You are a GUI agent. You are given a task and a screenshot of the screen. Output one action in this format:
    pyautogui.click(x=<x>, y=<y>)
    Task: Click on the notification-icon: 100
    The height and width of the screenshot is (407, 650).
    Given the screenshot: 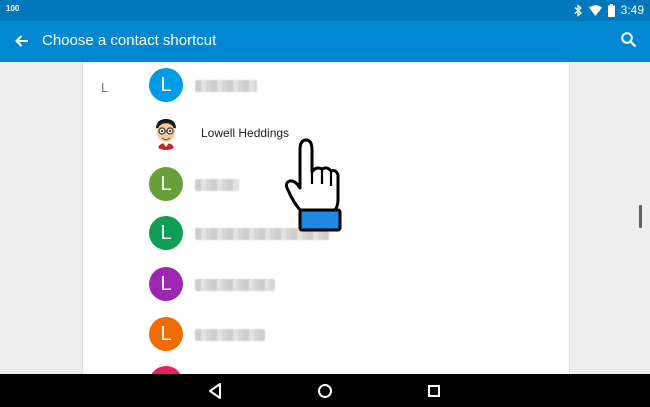 What is the action you would take?
    pyautogui.click(x=13, y=8)
    